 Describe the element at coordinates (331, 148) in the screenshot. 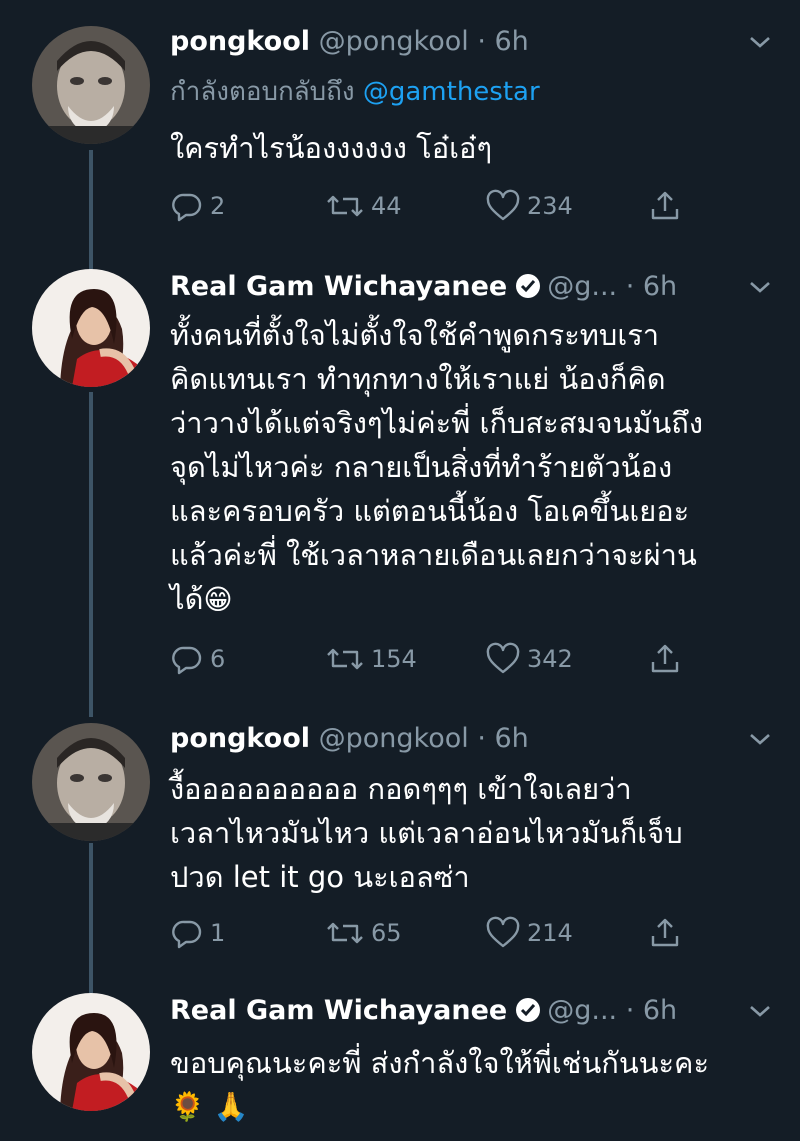

I see `tweet-text: ใครทำไรน้องงงงงง โอ๋เอ๋ๆ` at that location.